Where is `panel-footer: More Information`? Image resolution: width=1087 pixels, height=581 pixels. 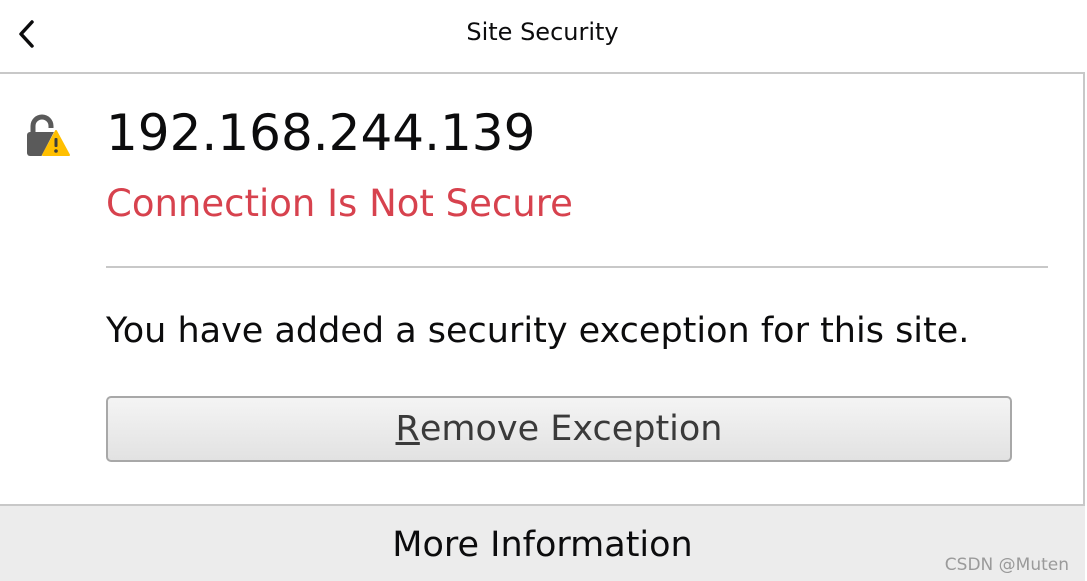 panel-footer: More Information is located at coordinates (542, 542).